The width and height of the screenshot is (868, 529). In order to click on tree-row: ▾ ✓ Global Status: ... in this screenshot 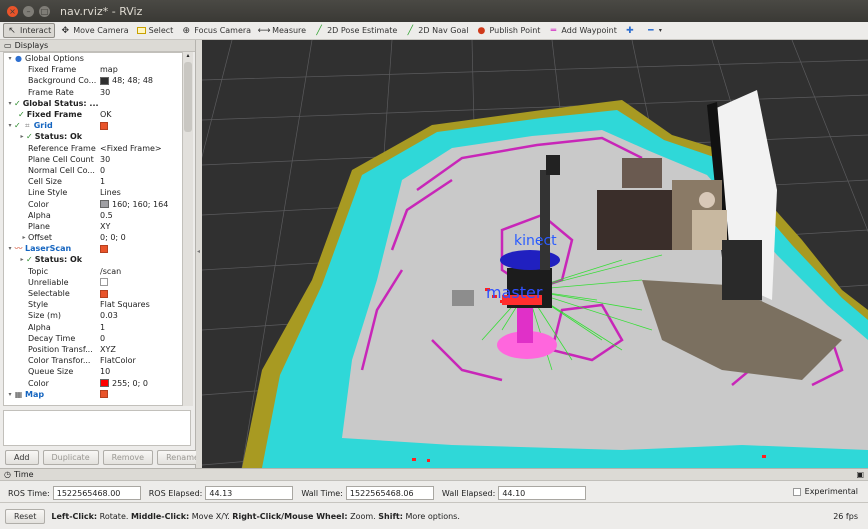, I will do `click(93, 103)`.